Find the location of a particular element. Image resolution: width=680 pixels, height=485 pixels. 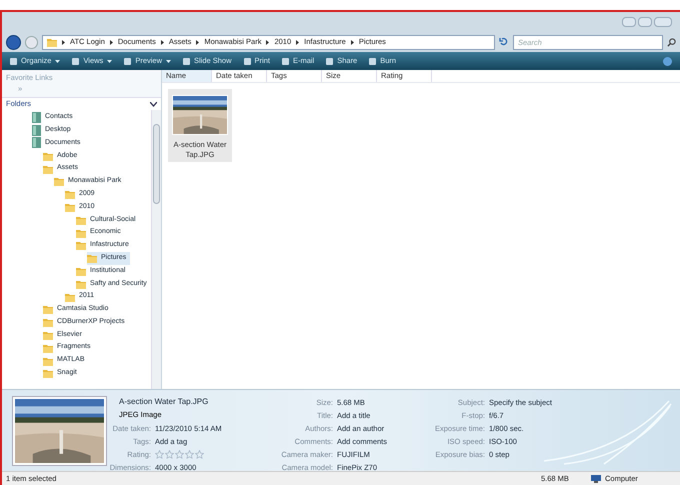

rating-stars is located at coordinates (179, 454).